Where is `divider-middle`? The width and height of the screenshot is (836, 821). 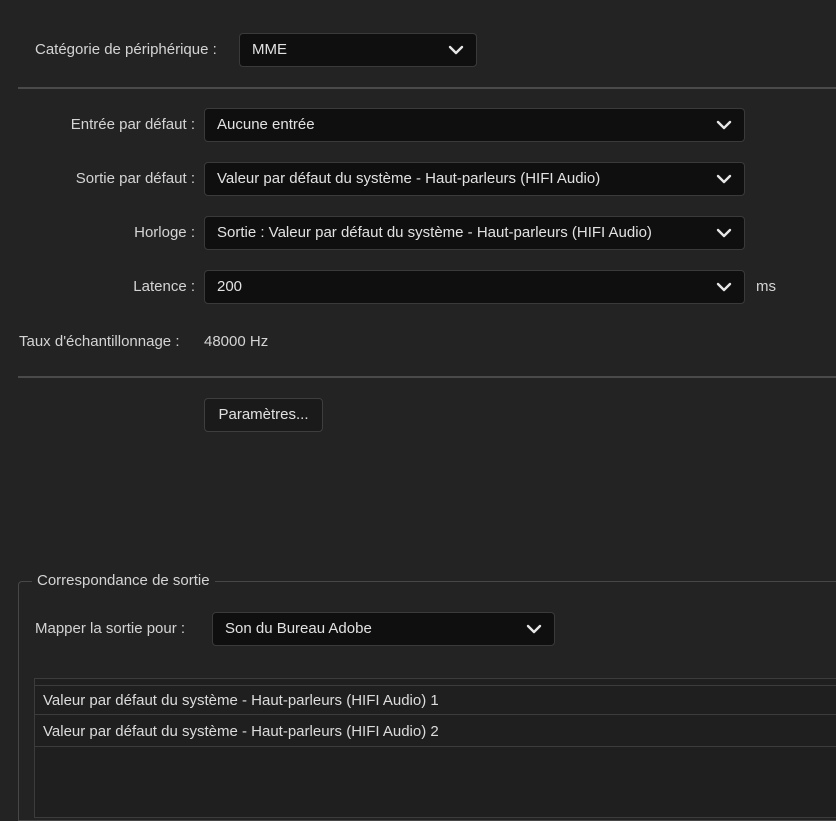
divider-middle is located at coordinates (427, 377).